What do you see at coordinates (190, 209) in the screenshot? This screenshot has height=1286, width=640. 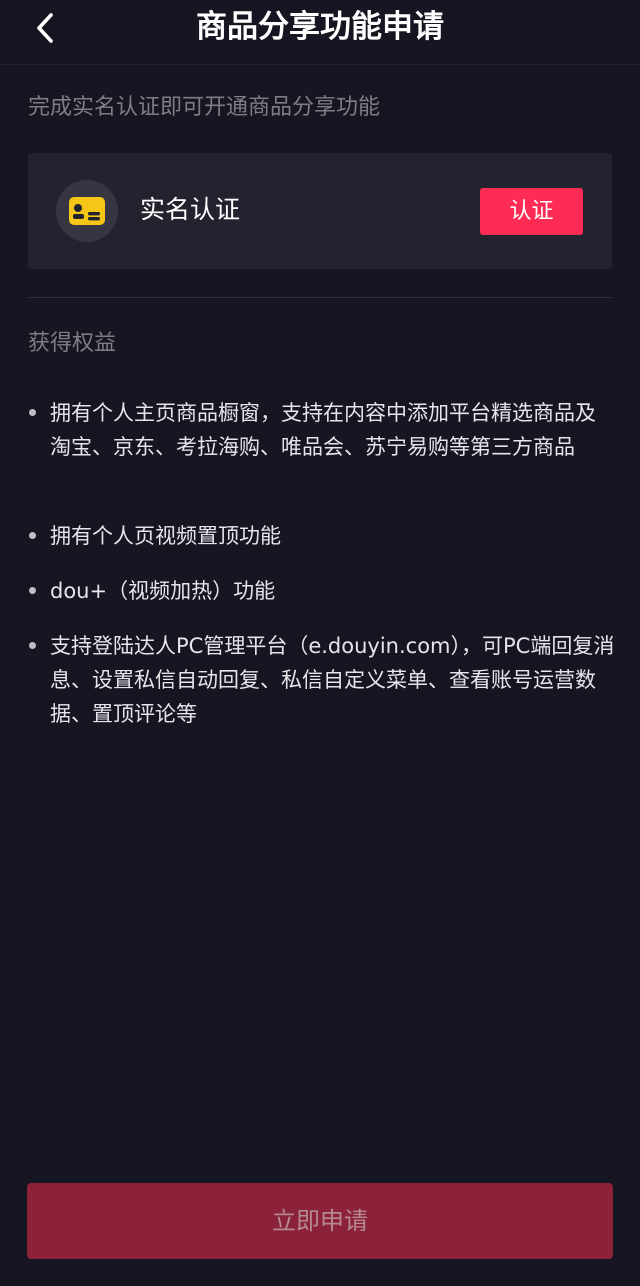 I see `verification-label: 实名认证` at bounding box center [190, 209].